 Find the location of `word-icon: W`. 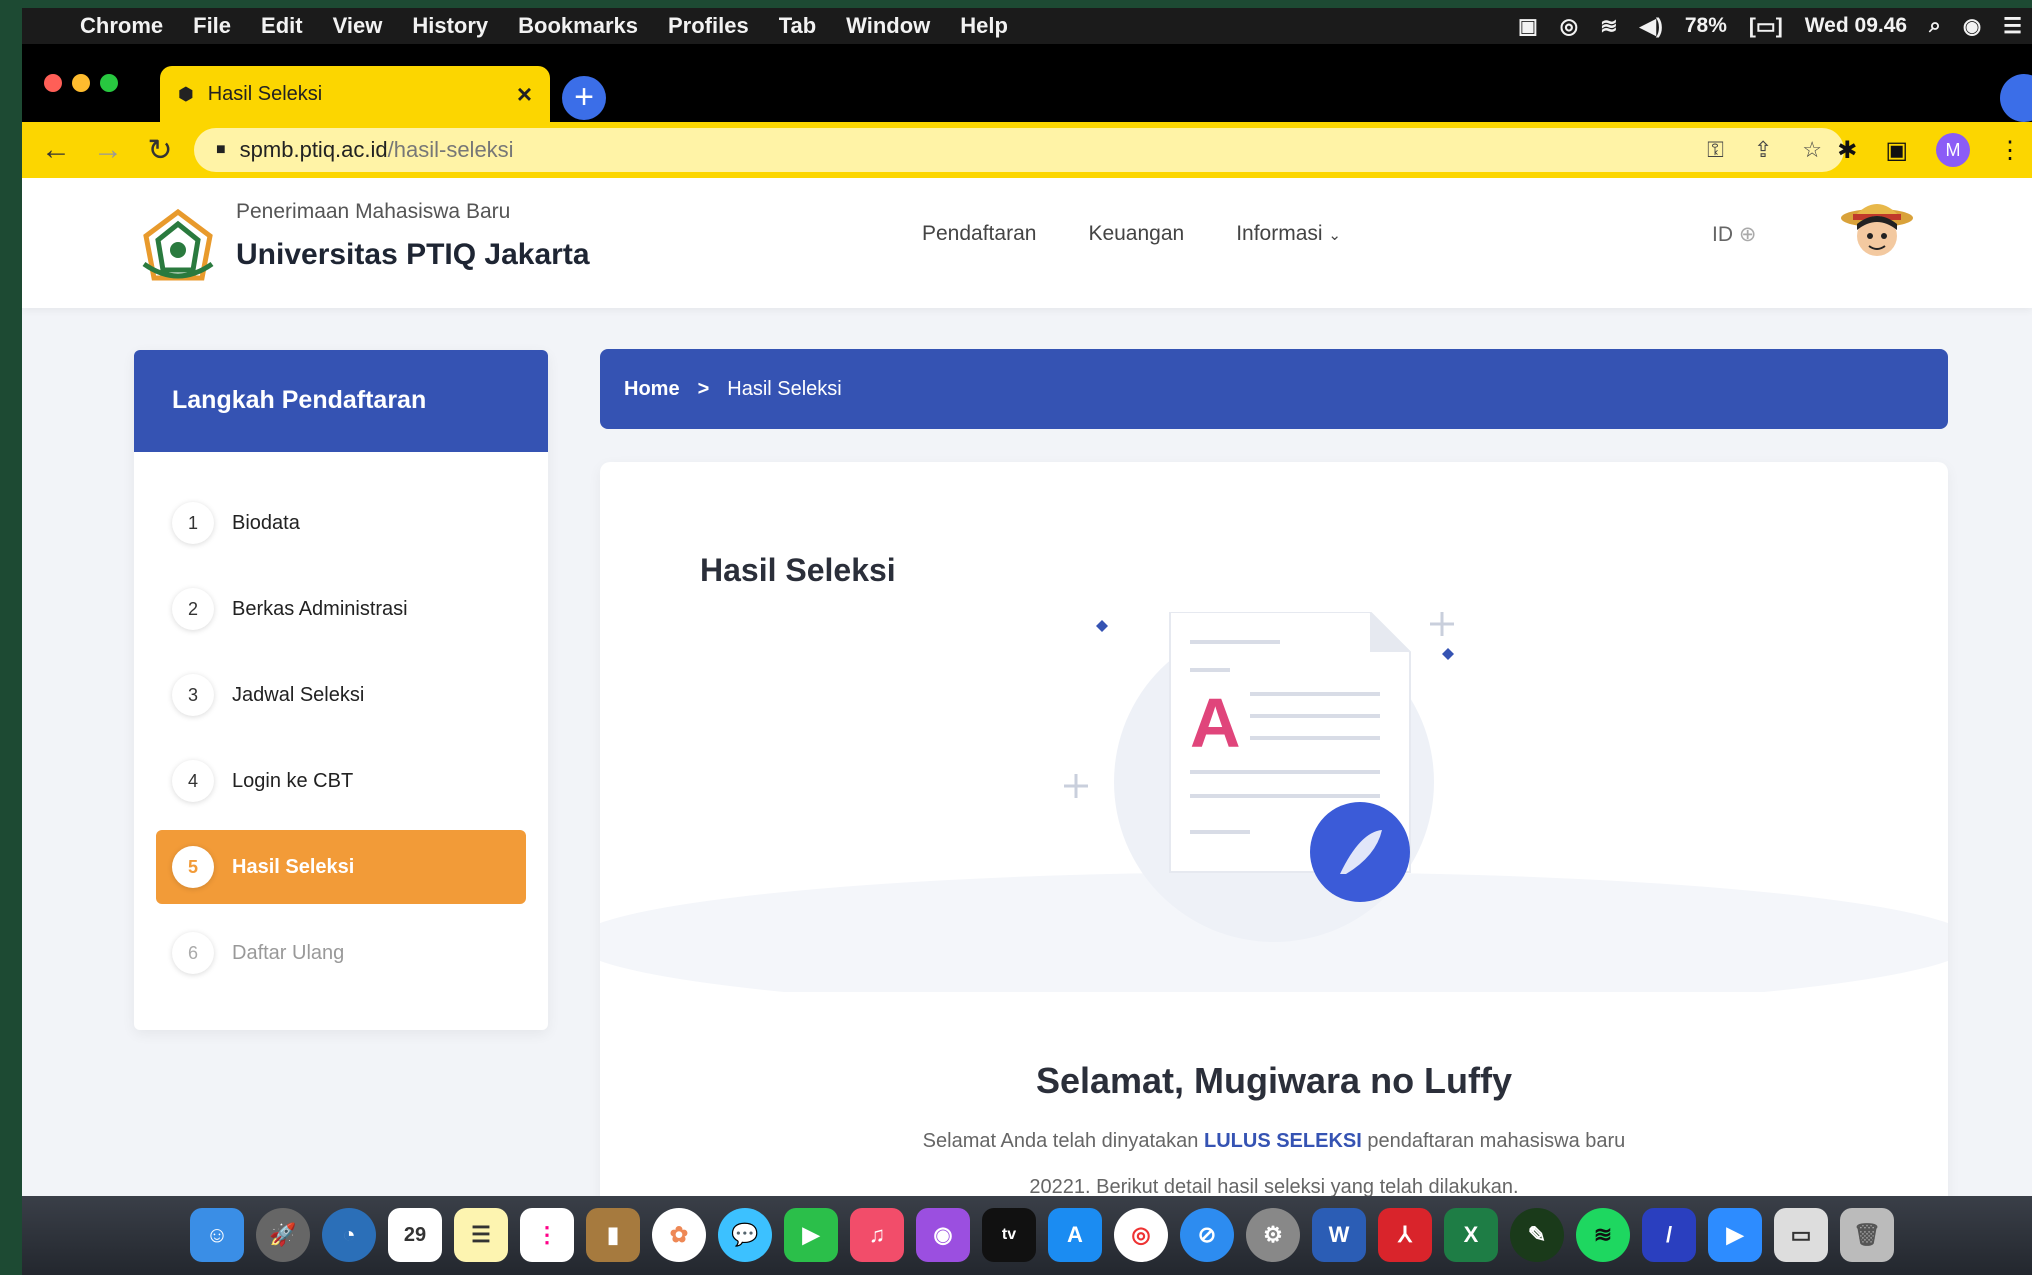

word-icon: W is located at coordinates (1339, 1235).